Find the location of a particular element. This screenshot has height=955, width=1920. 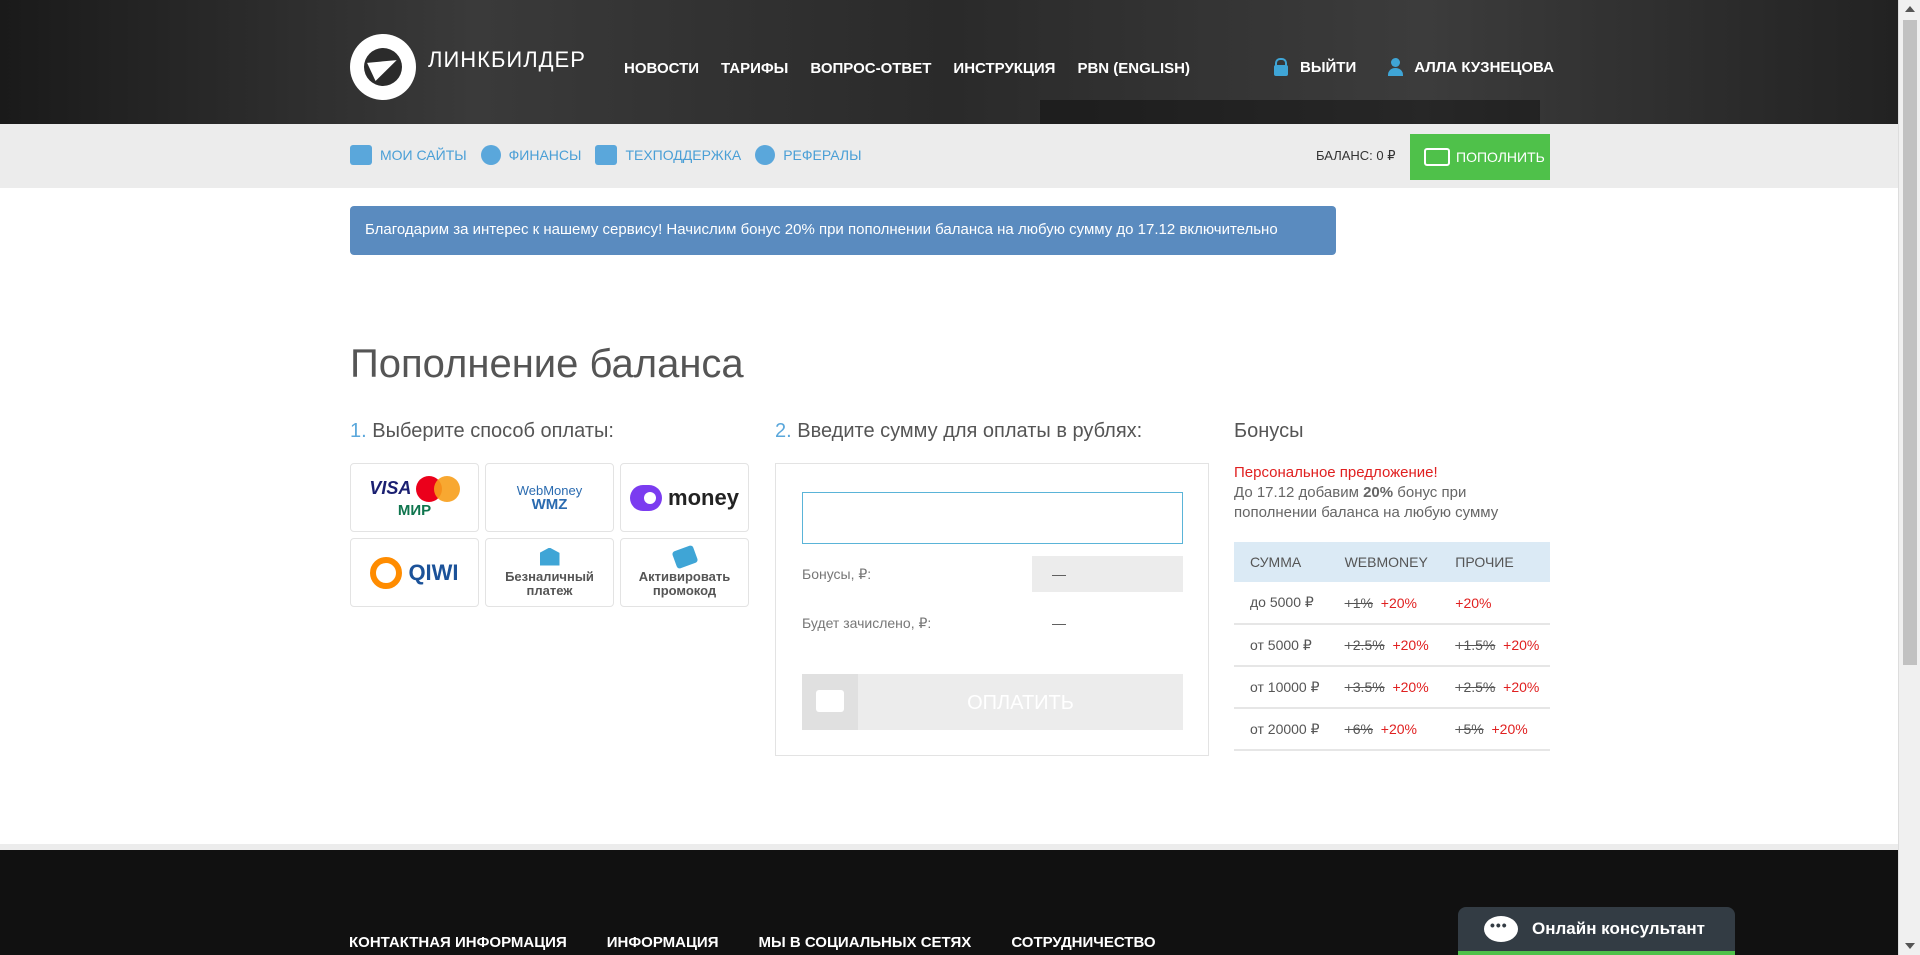

nav-pbn: PBN (ENGLISH) is located at coordinates (1133, 68).